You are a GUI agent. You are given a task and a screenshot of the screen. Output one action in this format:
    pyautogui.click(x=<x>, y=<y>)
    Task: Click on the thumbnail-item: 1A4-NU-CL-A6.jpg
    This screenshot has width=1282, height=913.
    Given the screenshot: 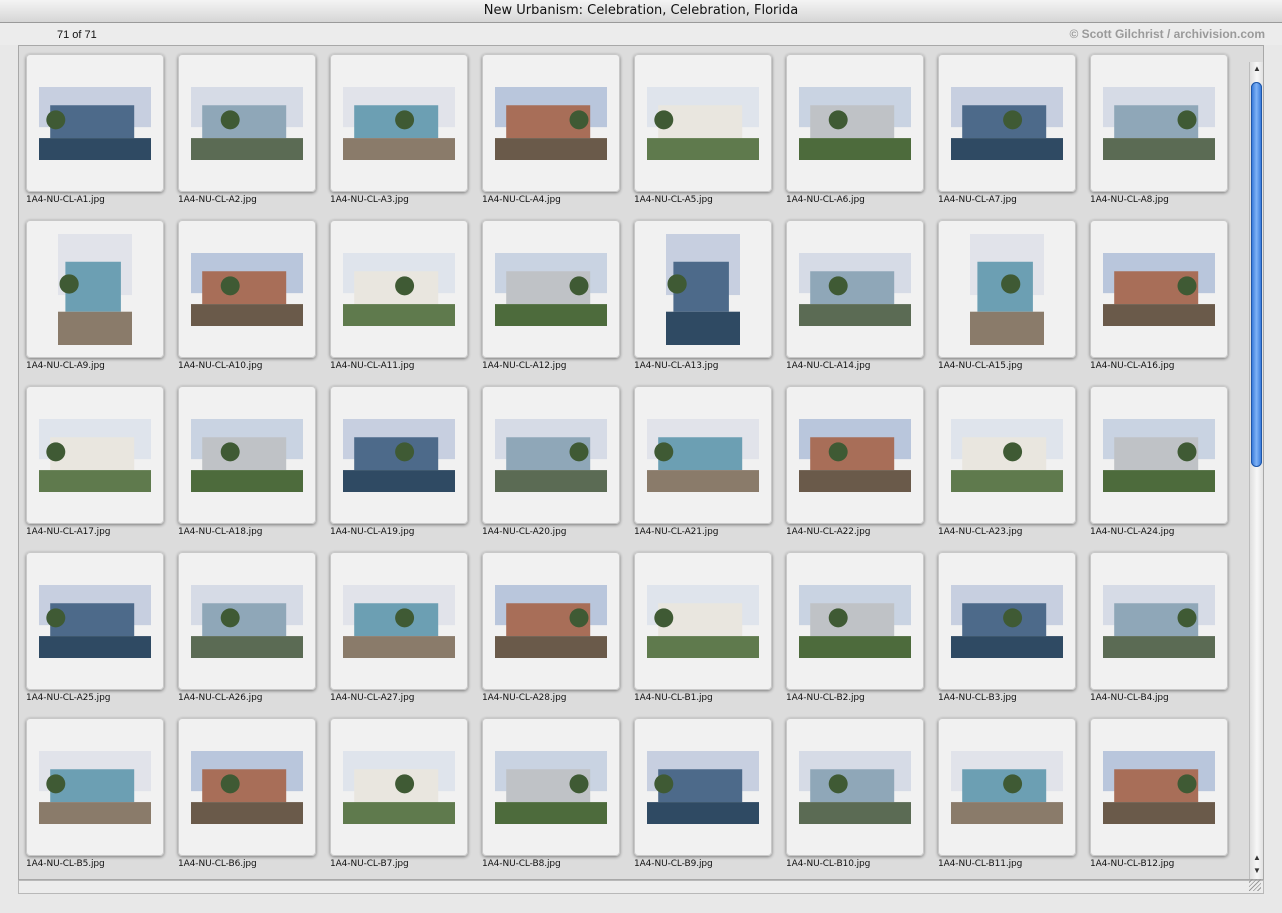 What is the action you would take?
    pyautogui.click(x=856, y=130)
    